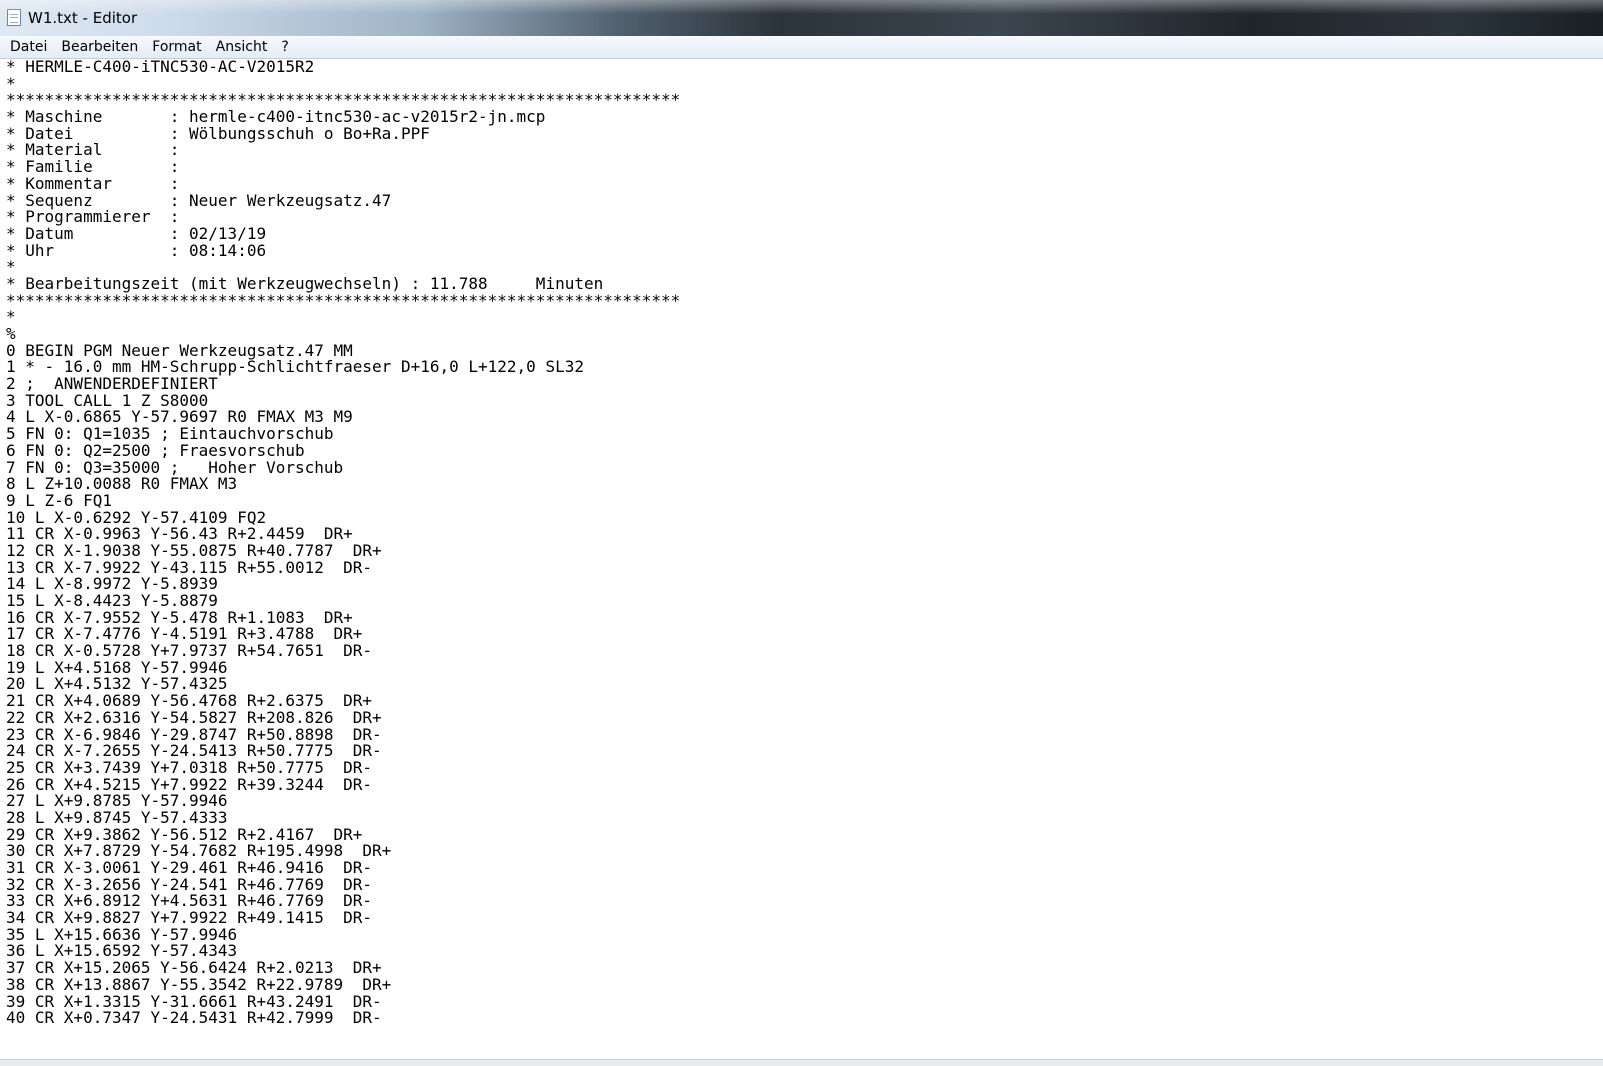  What do you see at coordinates (218, 133) in the screenshot?
I see `text-line: * Datei : Wölbungsschuh o Bo+Ra.PPF` at bounding box center [218, 133].